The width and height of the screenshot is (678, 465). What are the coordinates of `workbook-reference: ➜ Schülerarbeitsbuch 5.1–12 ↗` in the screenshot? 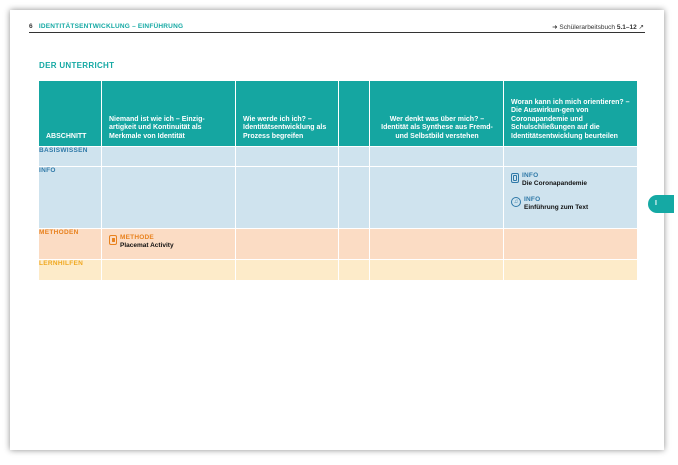 It's located at (598, 27).